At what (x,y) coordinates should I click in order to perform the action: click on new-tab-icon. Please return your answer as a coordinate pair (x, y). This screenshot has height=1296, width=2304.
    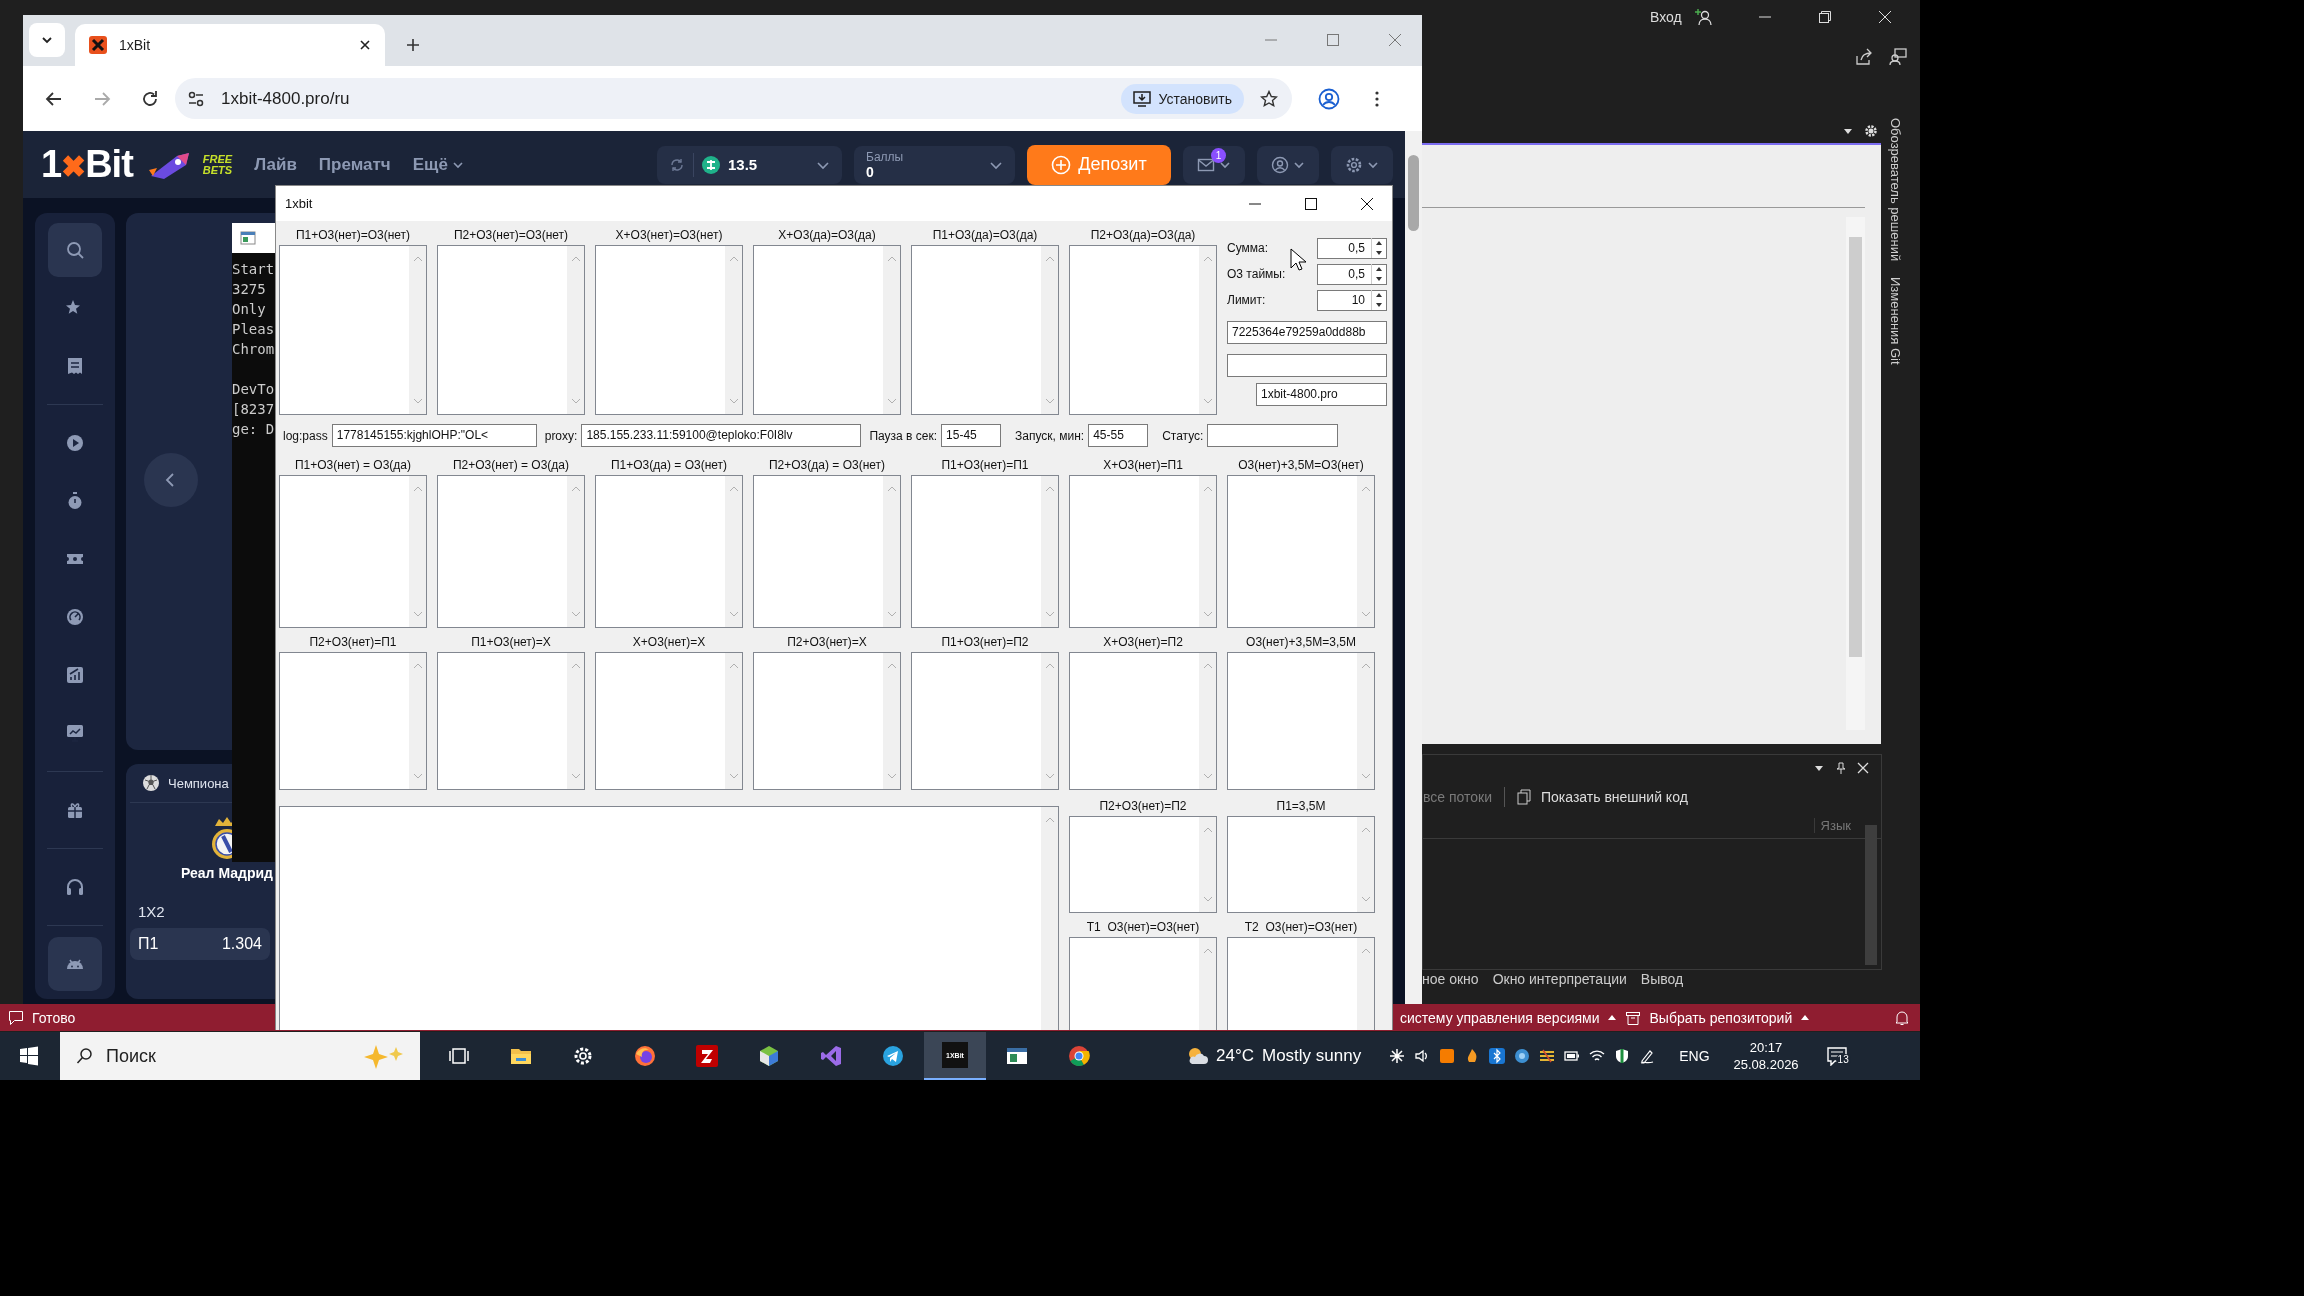
    Looking at the image, I should click on (413, 45).